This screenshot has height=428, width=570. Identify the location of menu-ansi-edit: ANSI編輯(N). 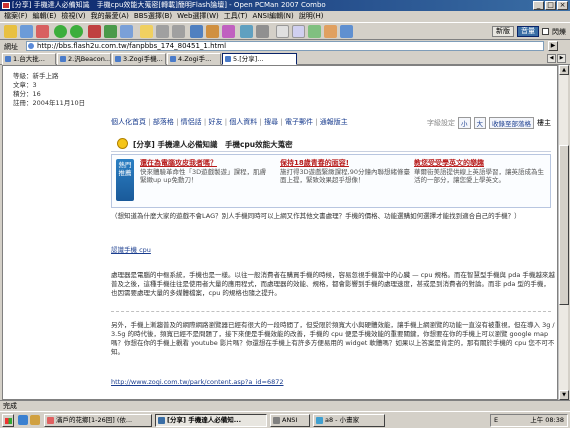
(273, 16).